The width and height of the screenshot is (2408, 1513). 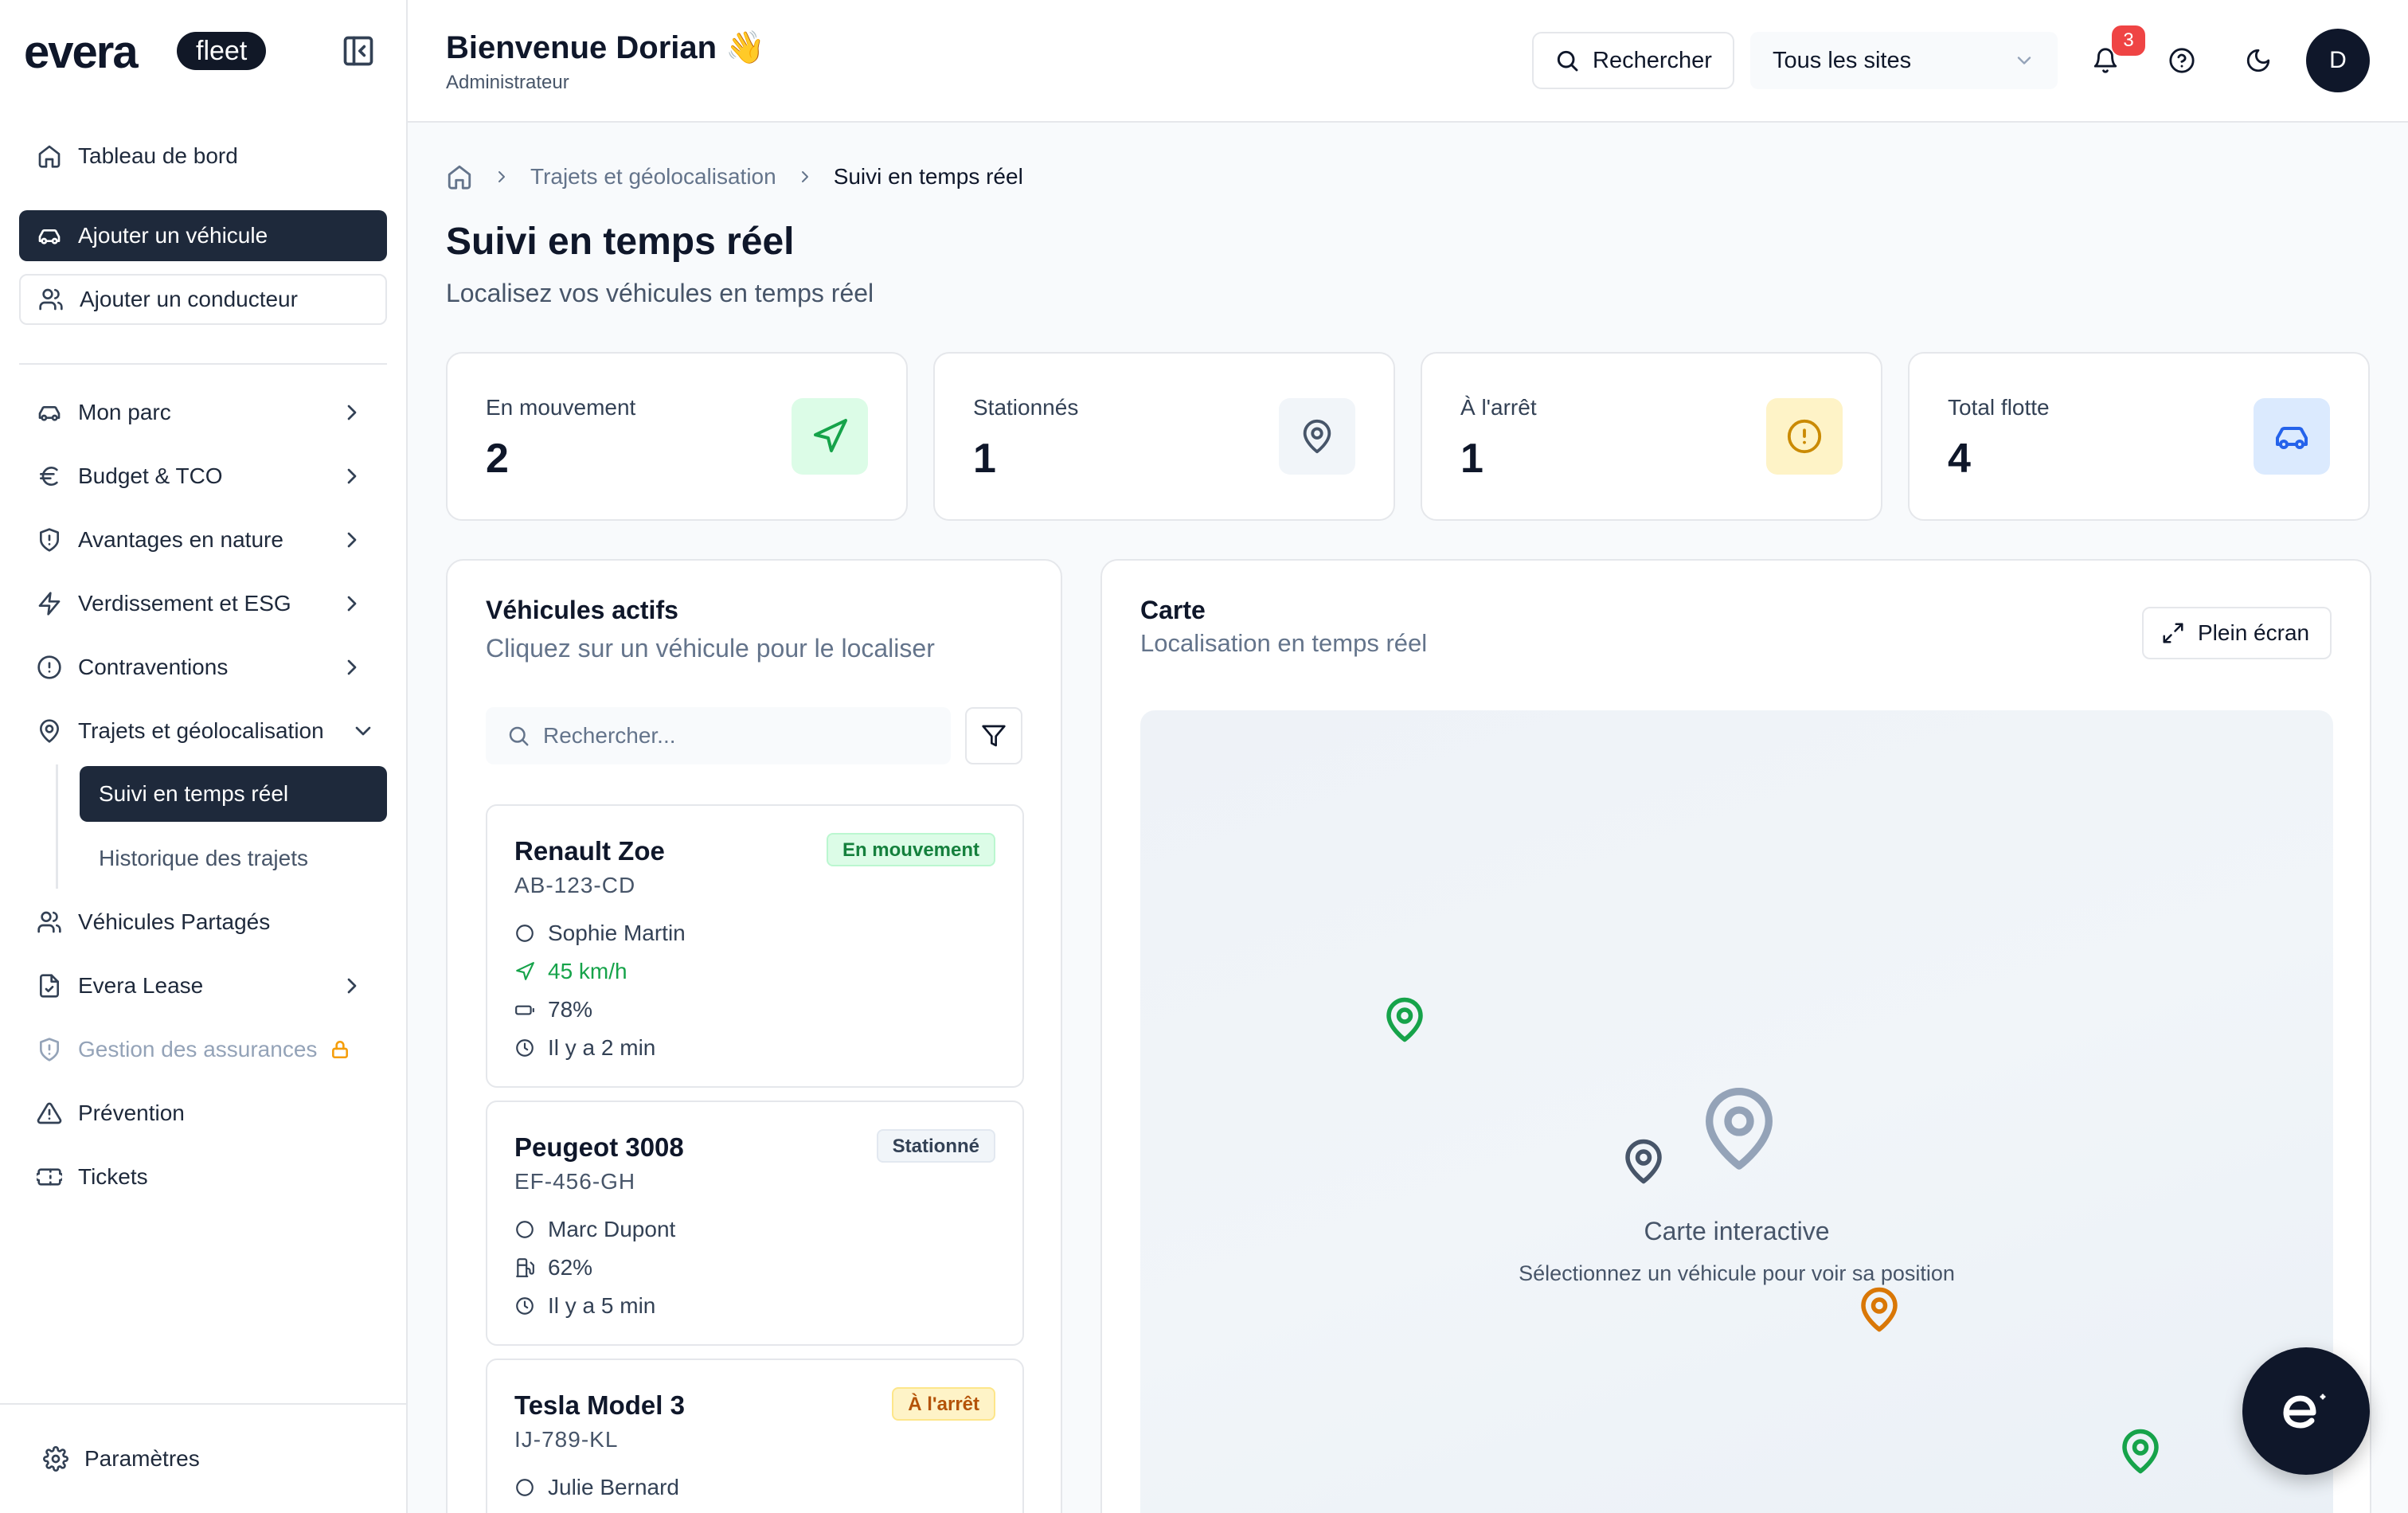 What do you see at coordinates (158, 156) in the screenshot?
I see `sidebar-item-label: Tableau de bord` at bounding box center [158, 156].